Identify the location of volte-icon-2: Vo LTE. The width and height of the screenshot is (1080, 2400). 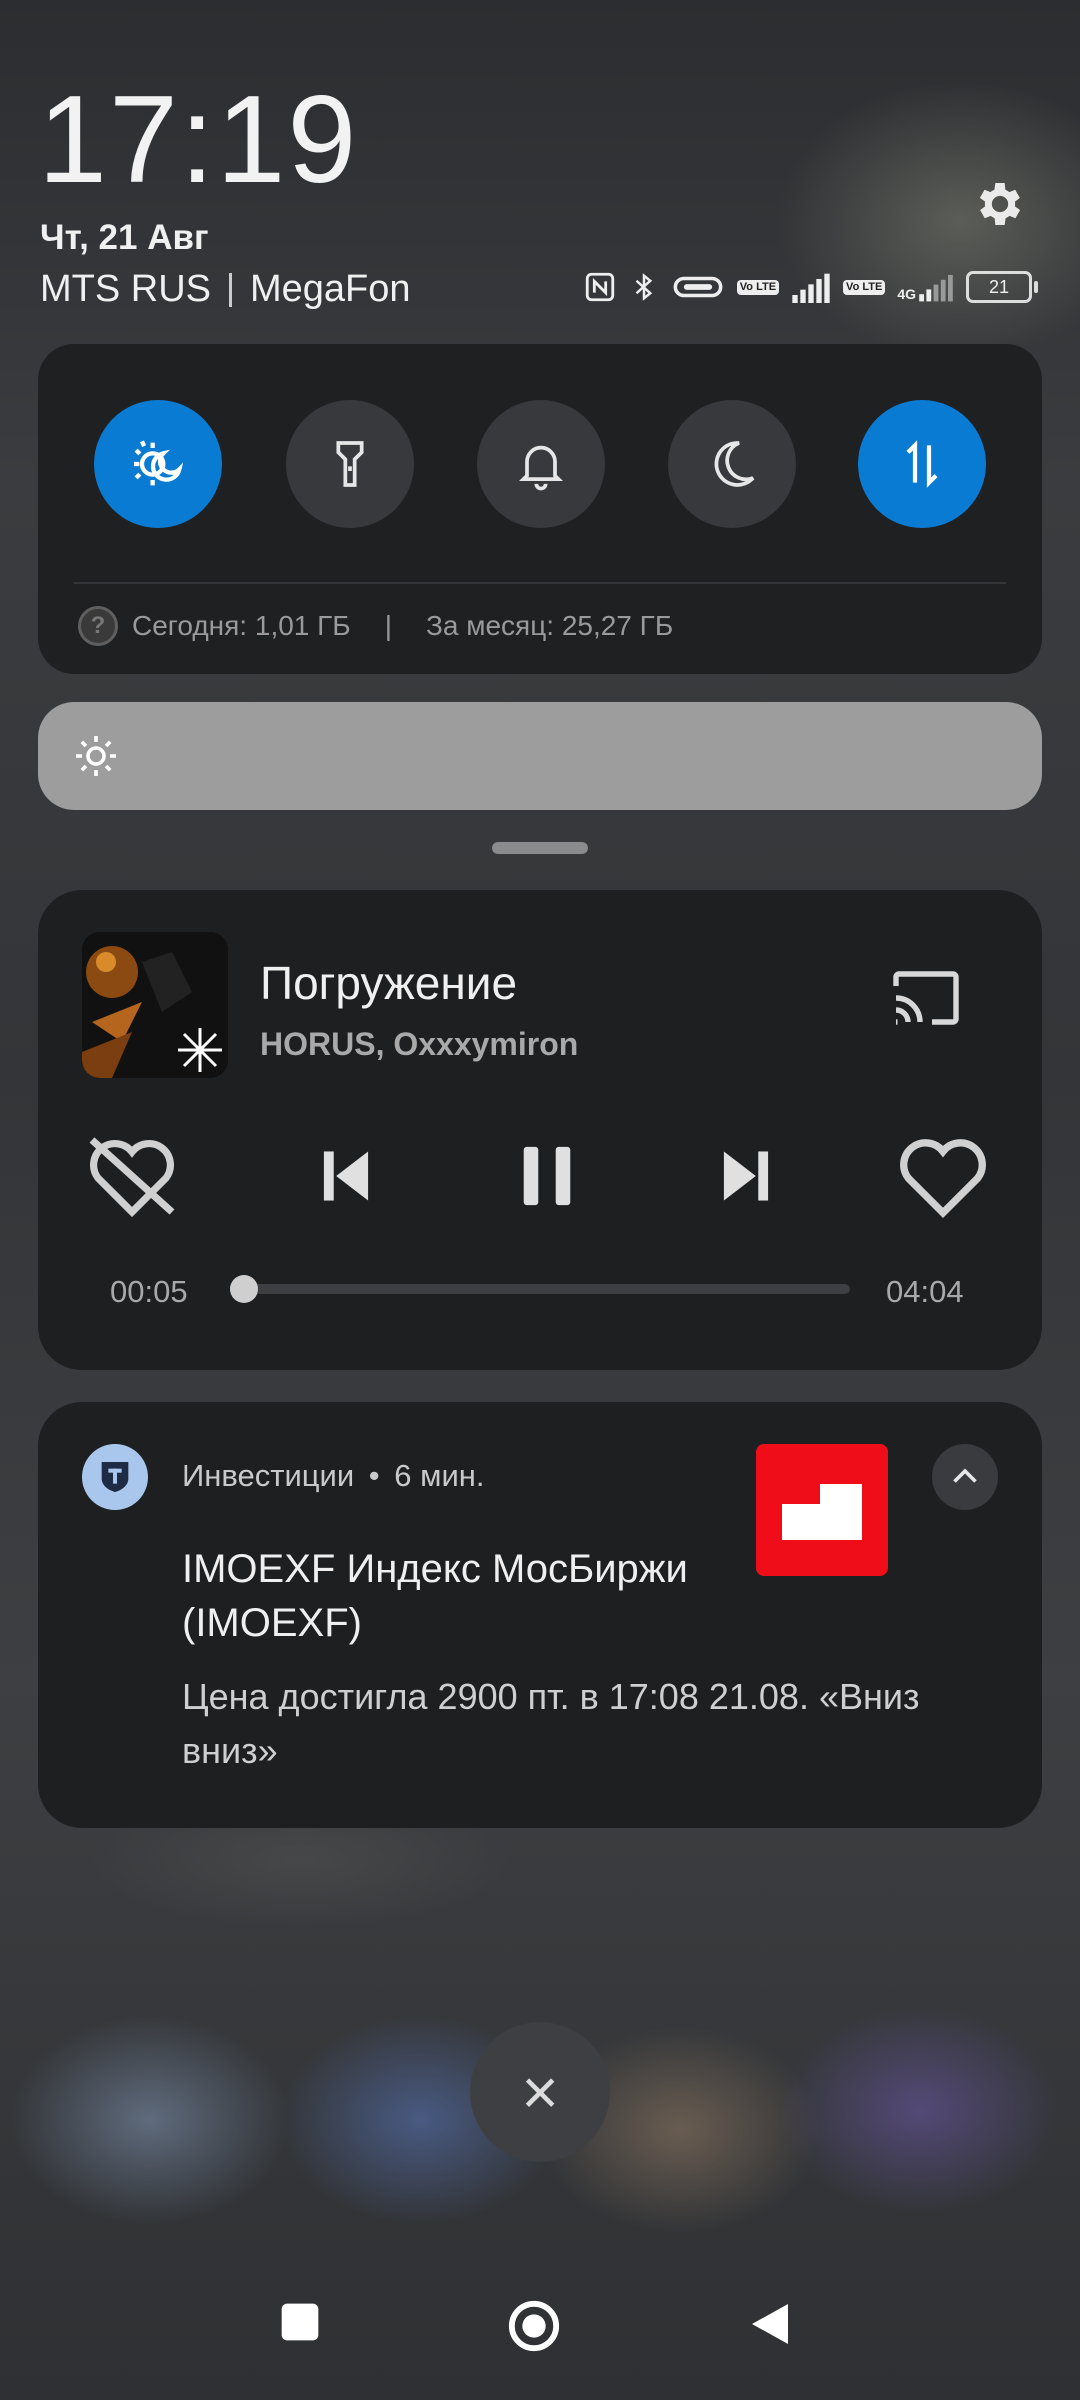
(864, 287).